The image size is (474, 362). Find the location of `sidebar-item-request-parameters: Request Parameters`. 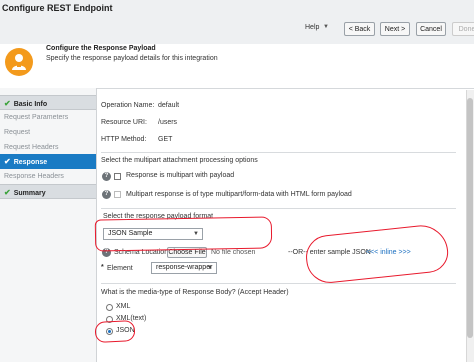

sidebar-item-request-parameters: Request Parameters is located at coordinates (48, 117).